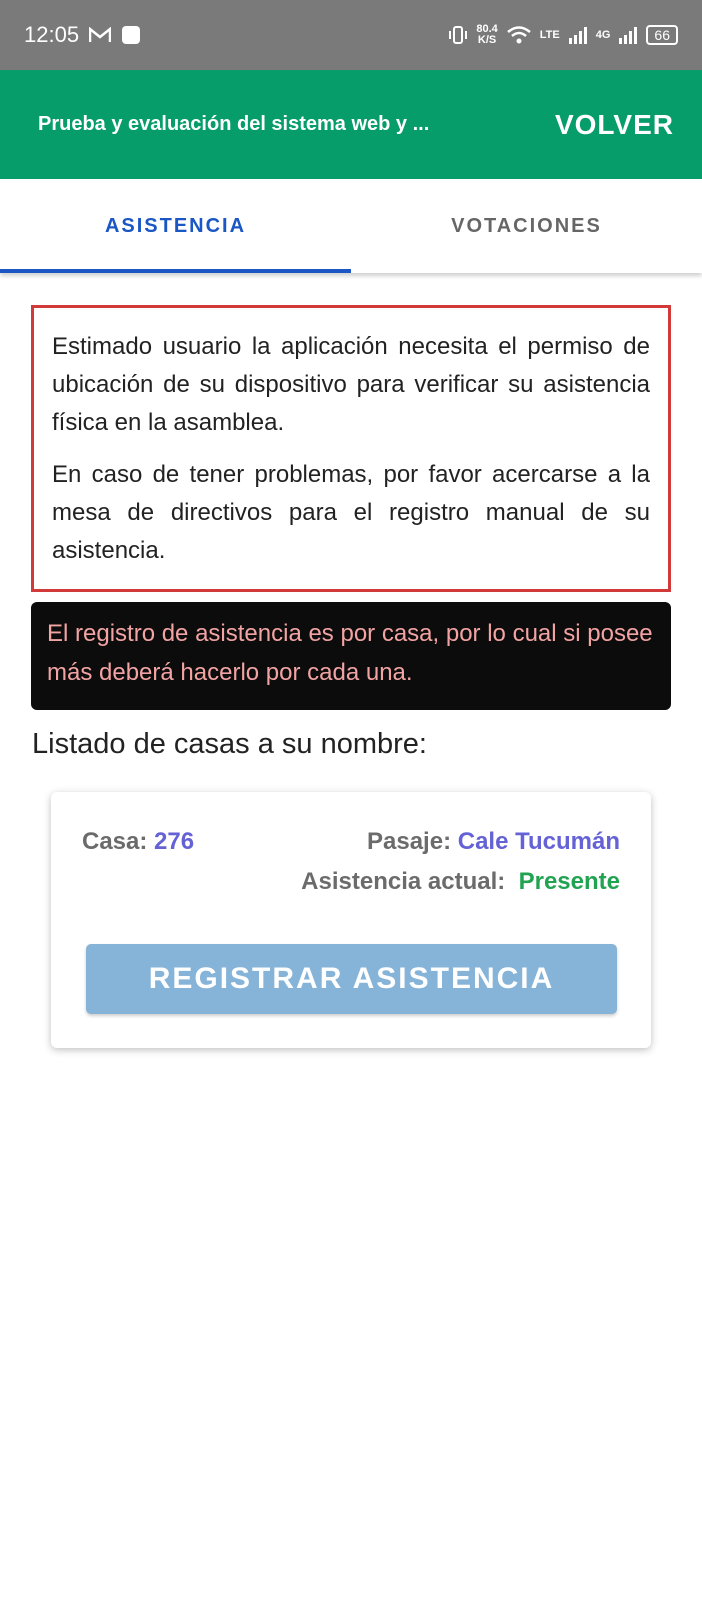  I want to click on gmail-icon, so click(100, 34).